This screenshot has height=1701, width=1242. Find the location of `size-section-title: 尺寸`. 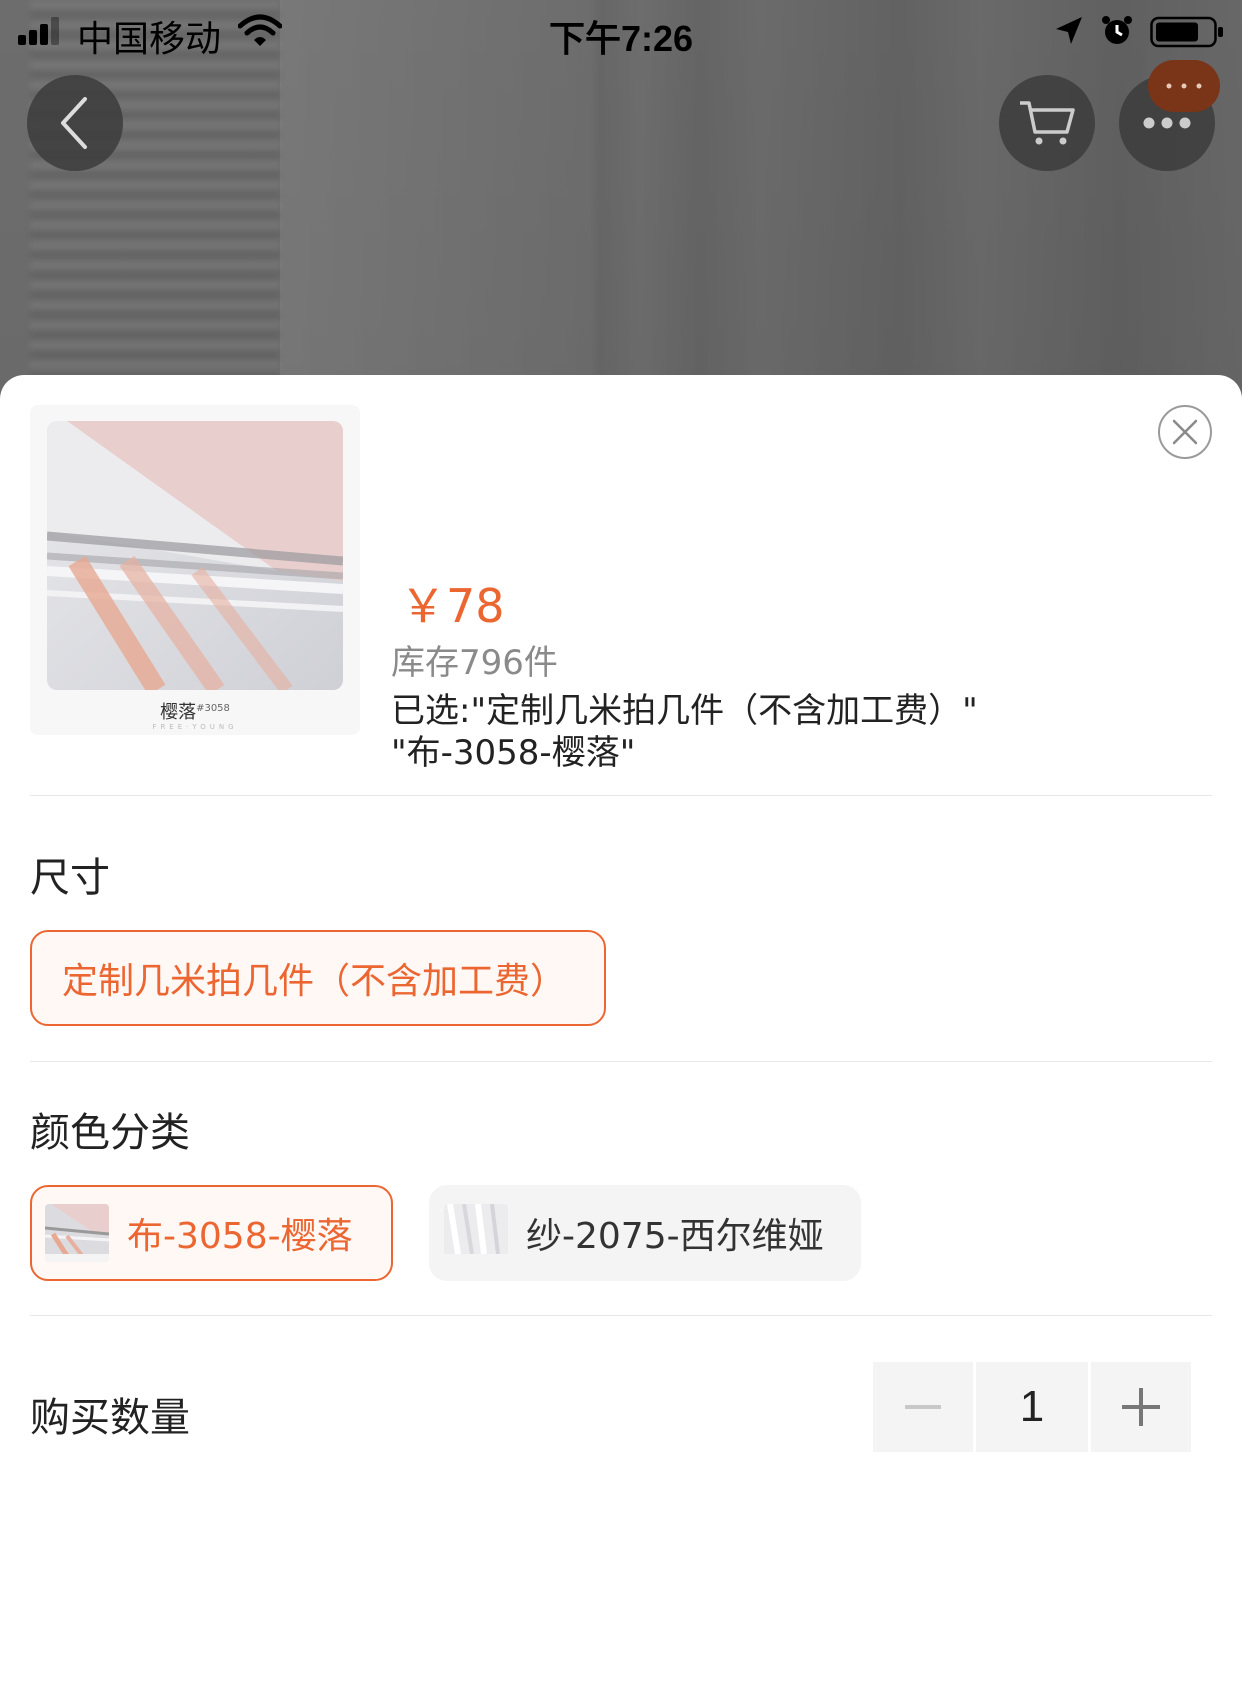

size-section-title: 尺寸 is located at coordinates (70, 878).